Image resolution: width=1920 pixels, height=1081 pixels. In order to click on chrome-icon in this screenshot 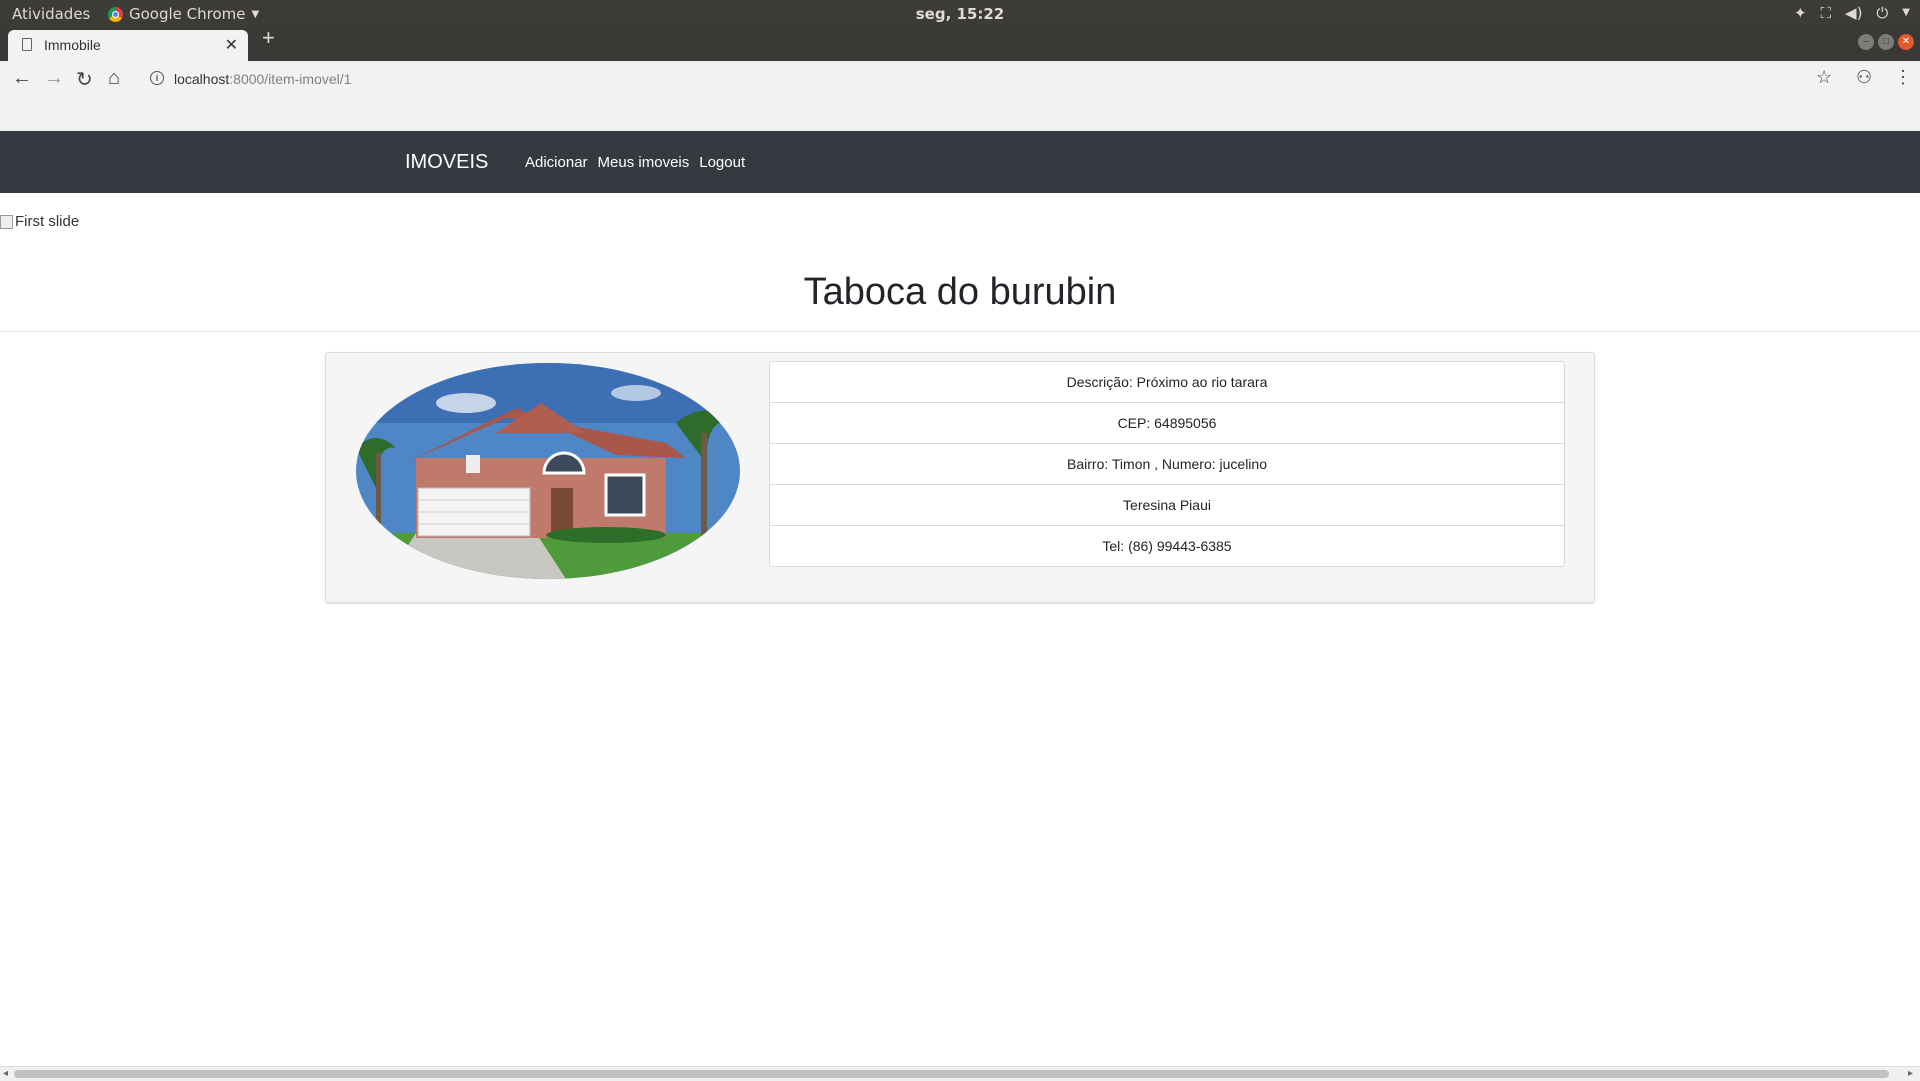, I will do `click(115, 14)`.